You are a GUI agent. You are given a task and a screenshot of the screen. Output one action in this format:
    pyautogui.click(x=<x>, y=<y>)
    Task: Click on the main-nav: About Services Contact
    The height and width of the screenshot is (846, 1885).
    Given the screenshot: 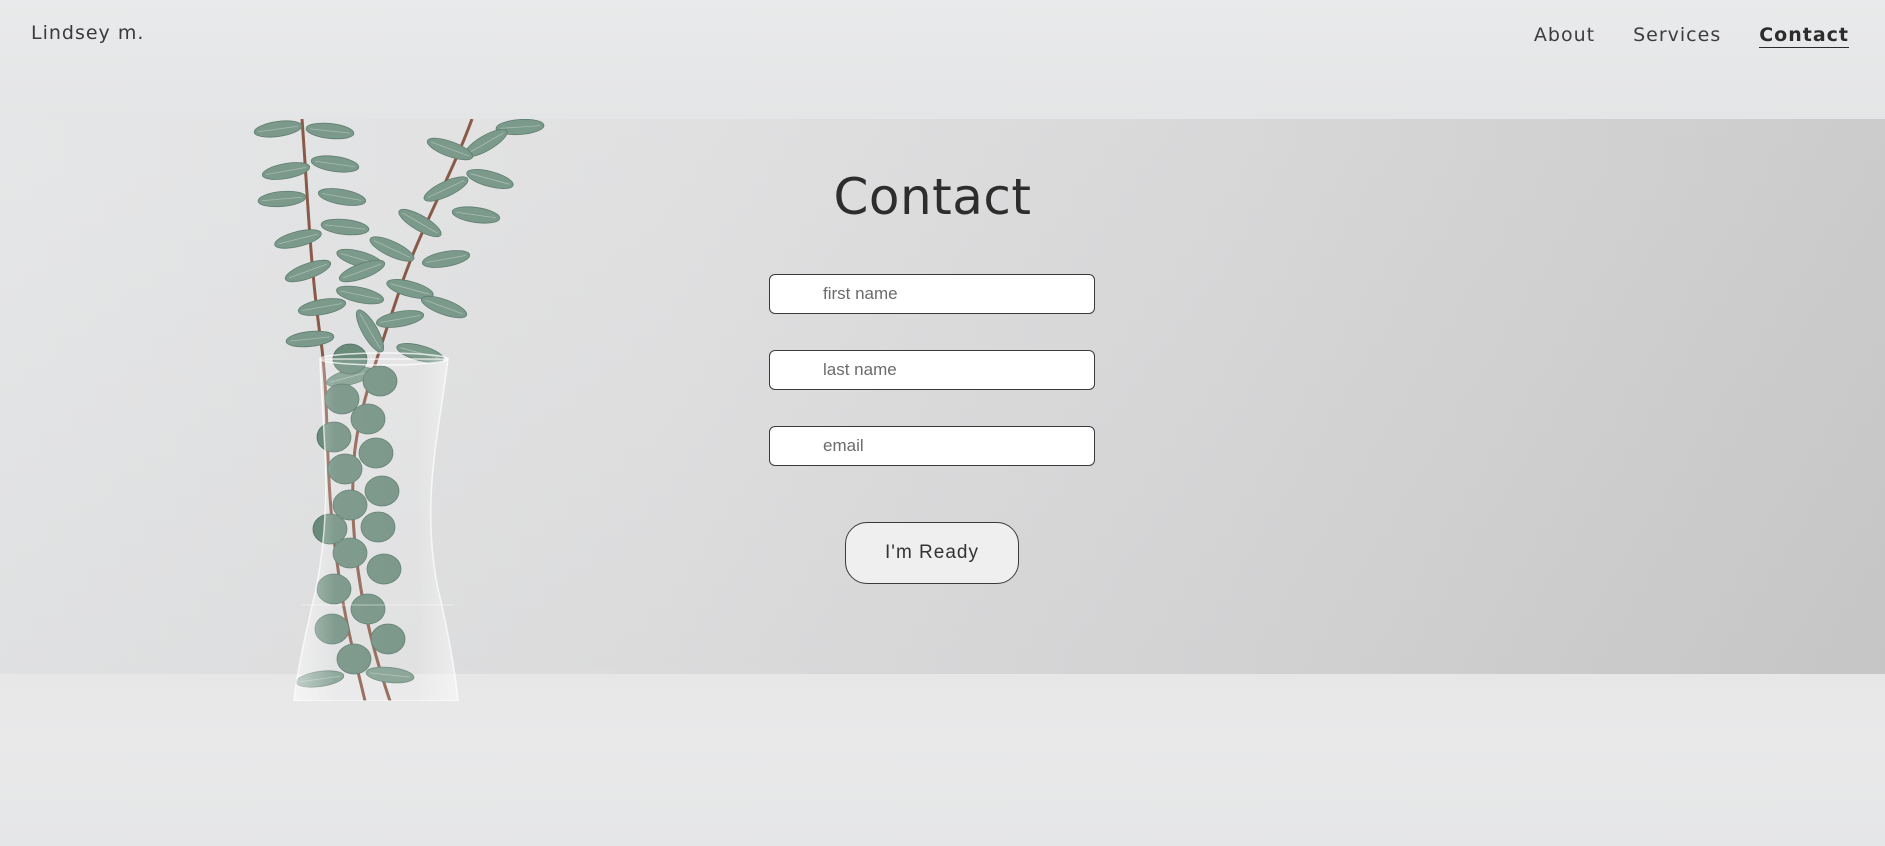 What is the action you would take?
    pyautogui.click(x=1691, y=36)
    